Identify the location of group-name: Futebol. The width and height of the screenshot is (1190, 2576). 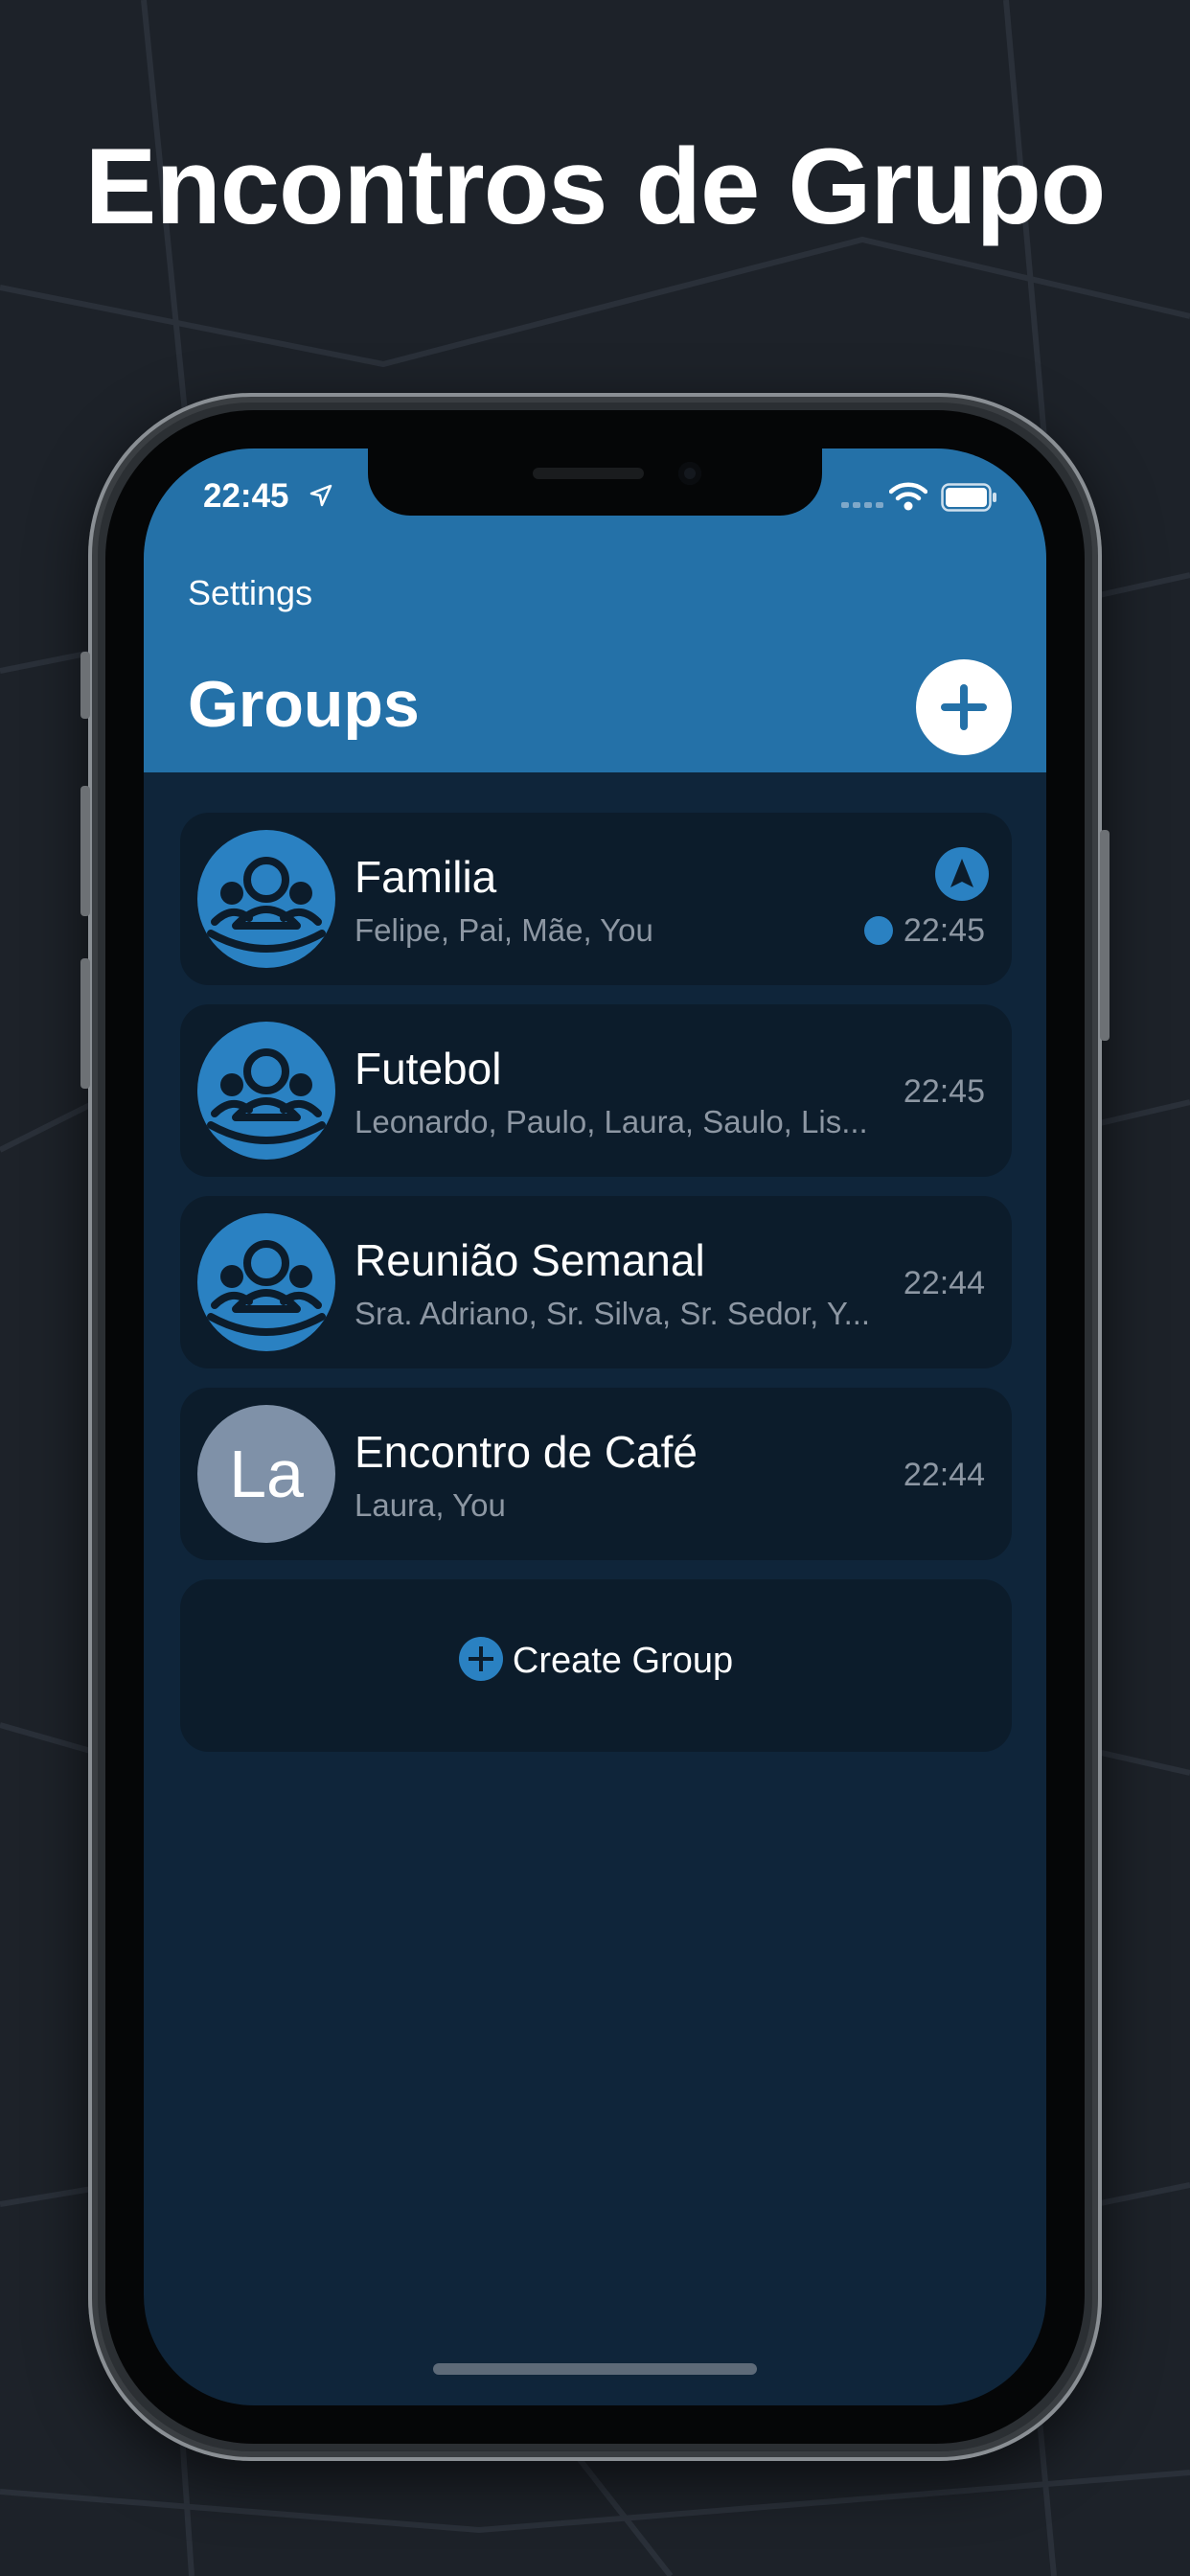
(429, 1068).